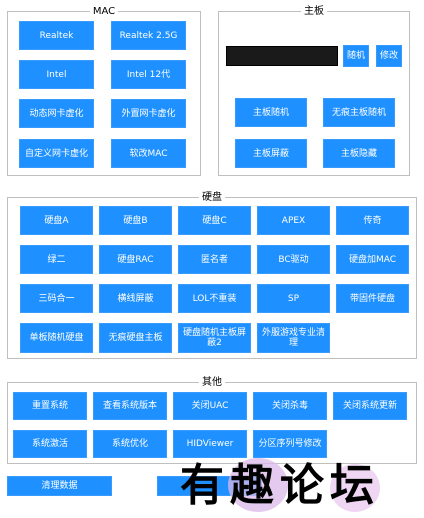 This screenshot has height=518, width=424. Describe the element at coordinates (148, 35) in the screenshot. I see `mac-realtek-25g-button: Realtek 2.5G` at that location.